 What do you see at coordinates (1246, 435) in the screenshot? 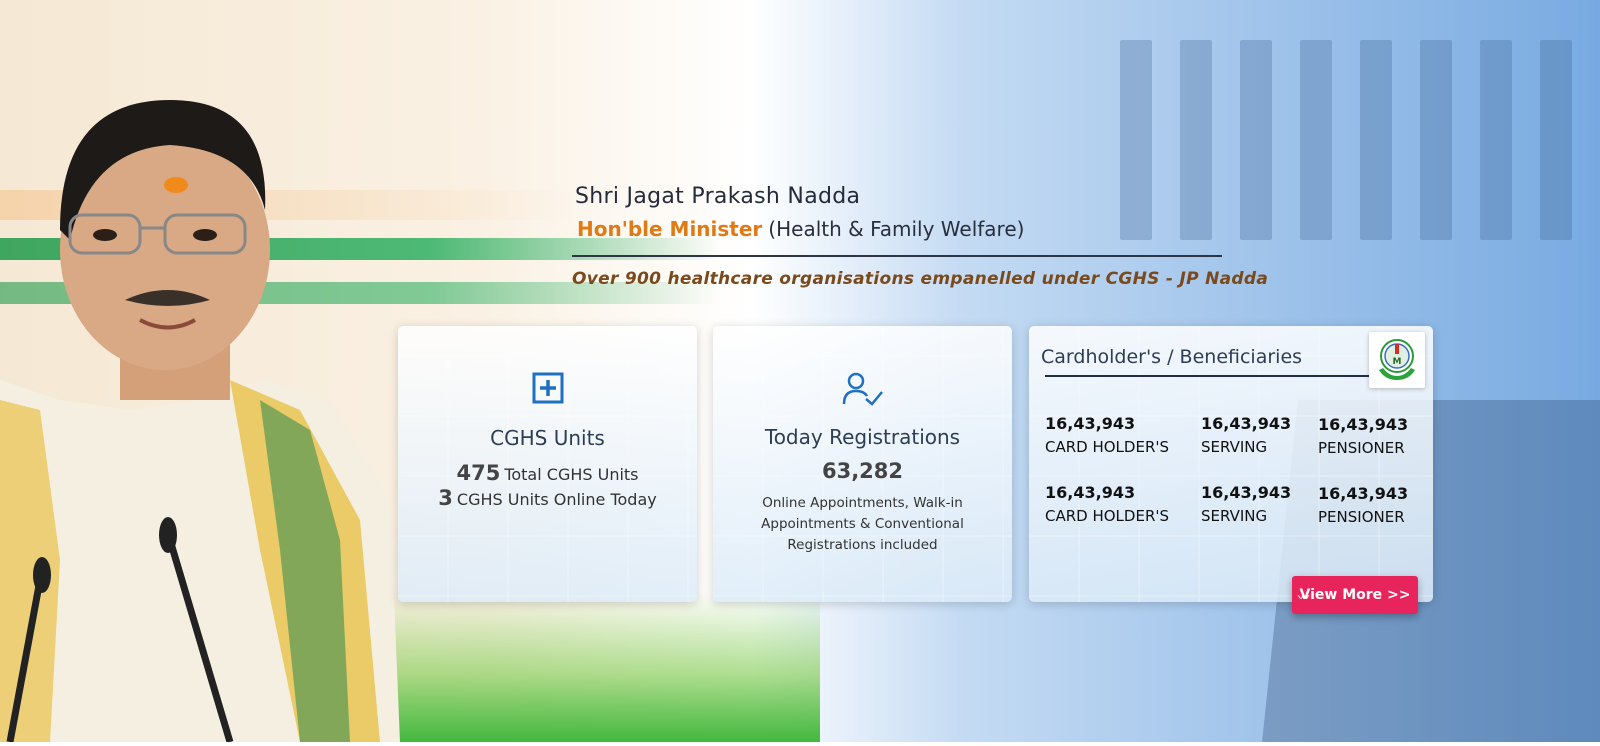
I see `stat-serving-1: 16,43,943 SERVING` at bounding box center [1246, 435].